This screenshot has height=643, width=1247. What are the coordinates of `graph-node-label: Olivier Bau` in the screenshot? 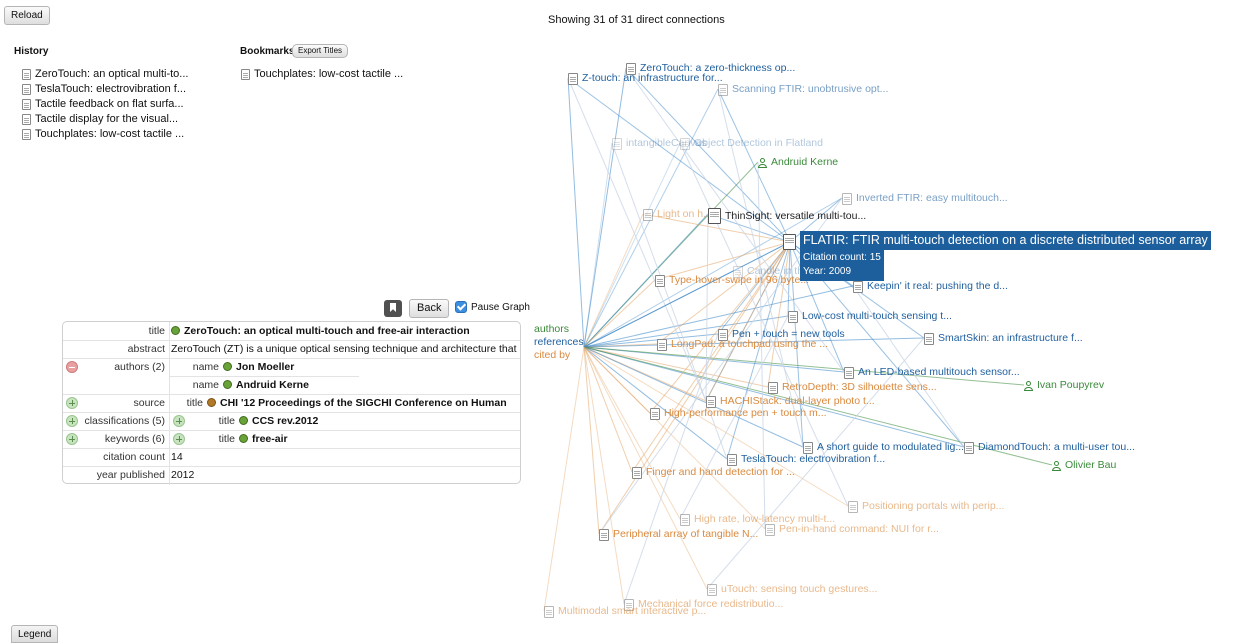 It's located at (1091, 465).